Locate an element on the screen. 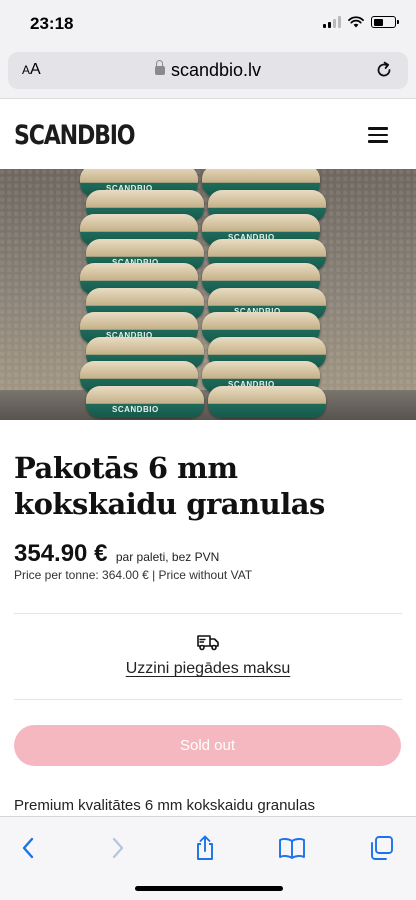 This screenshot has height=900, width=416. site-logo: SCANDBIO is located at coordinates (75, 135).